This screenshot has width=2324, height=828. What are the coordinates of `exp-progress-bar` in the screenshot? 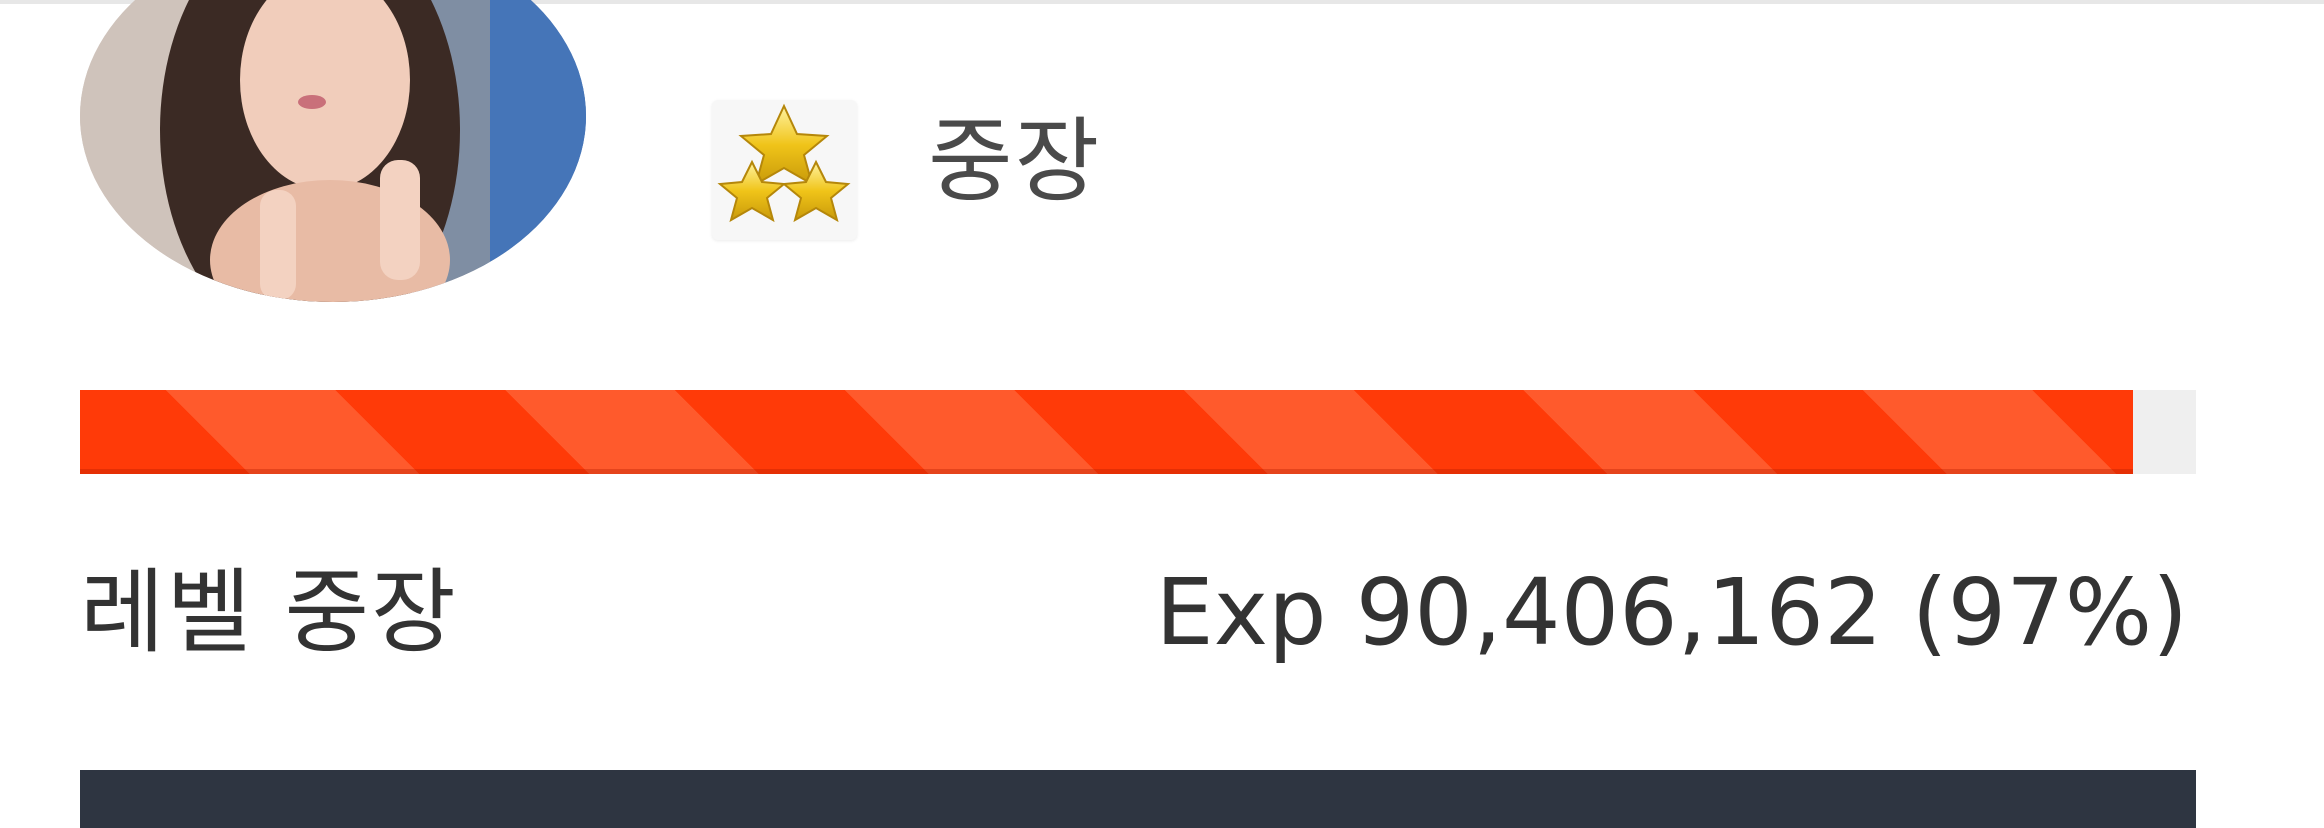 It's located at (1138, 432).